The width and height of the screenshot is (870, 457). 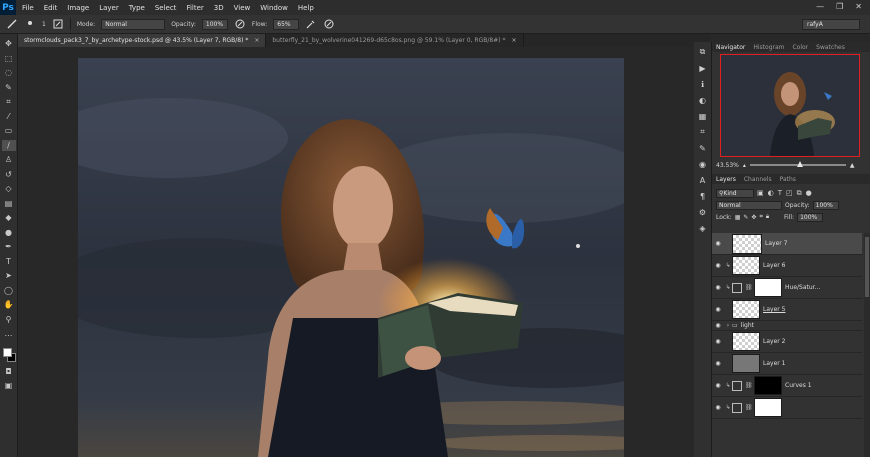 I want to click on zoom-in-icon: ▲, so click(x=852, y=165).